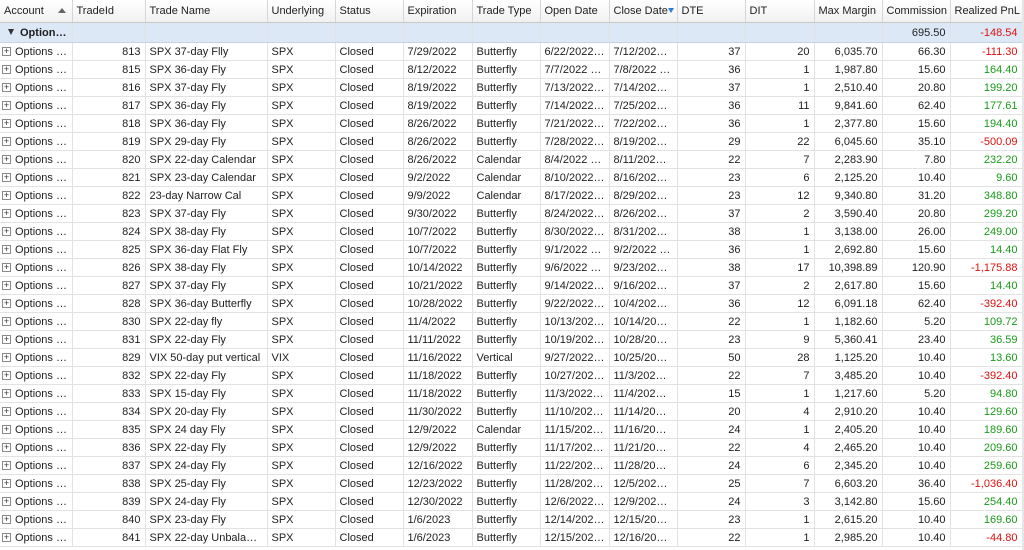 This screenshot has width=1024, height=550. Describe the element at coordinates (986, 483) in the screenshot. I see `cell-realized-pnl: -1,036.40` at that location.